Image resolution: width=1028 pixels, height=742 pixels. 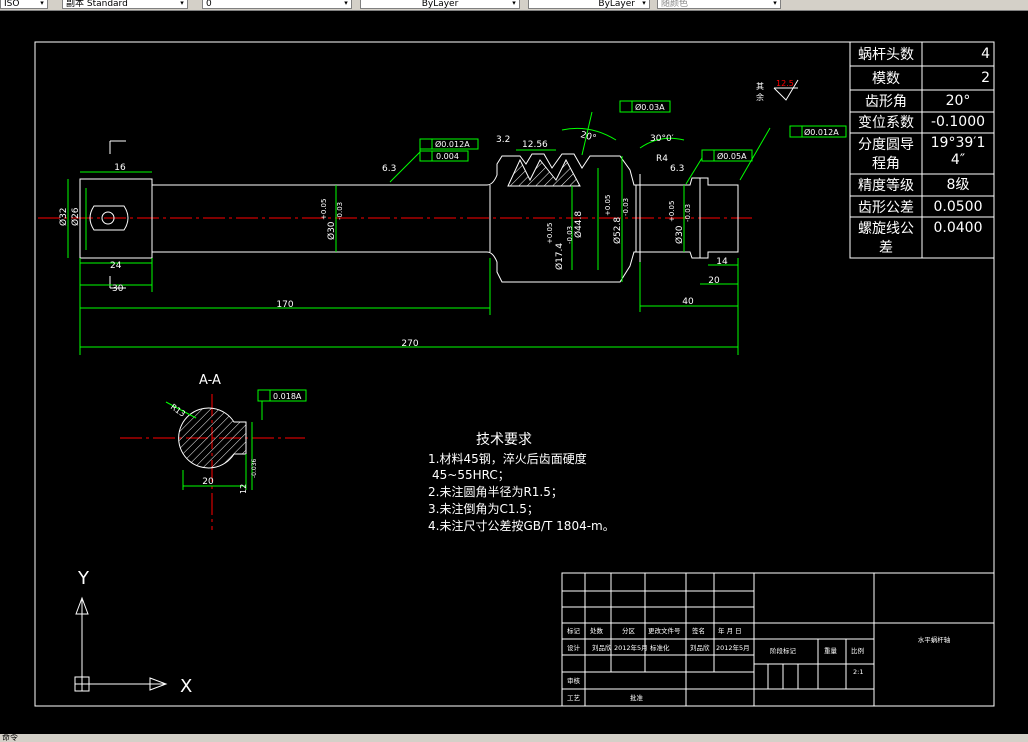 I want to click on dim-phi44-8: Ø44.8, so click(x=578, y=224).